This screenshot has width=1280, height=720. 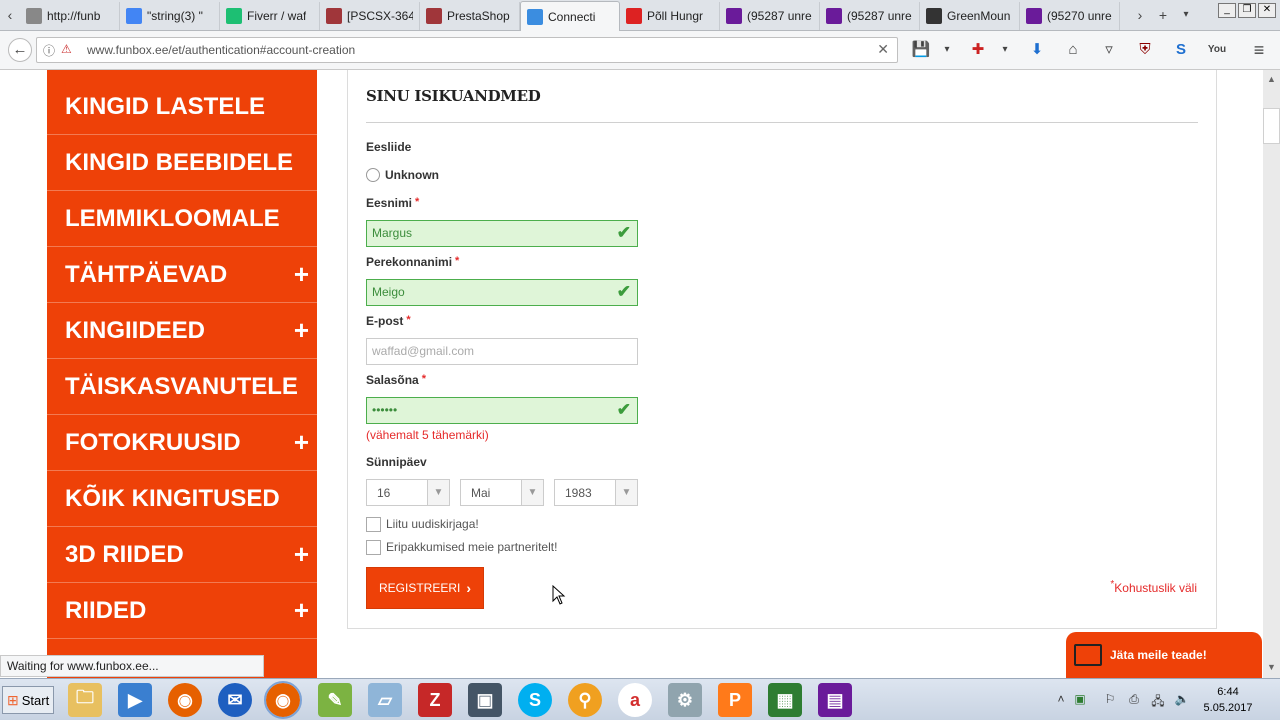 What do you see at coordinates (502, 492) in the screenshot?
I see `birth-month-select: Mai ▼` at bounding box center [502, 492].